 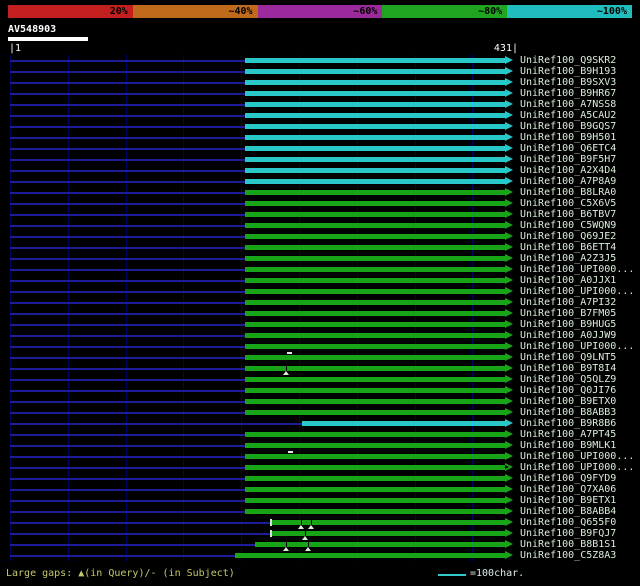 I want to click on alignment-row: UniRef100_A7NSS8, so click(x=320, y=104).